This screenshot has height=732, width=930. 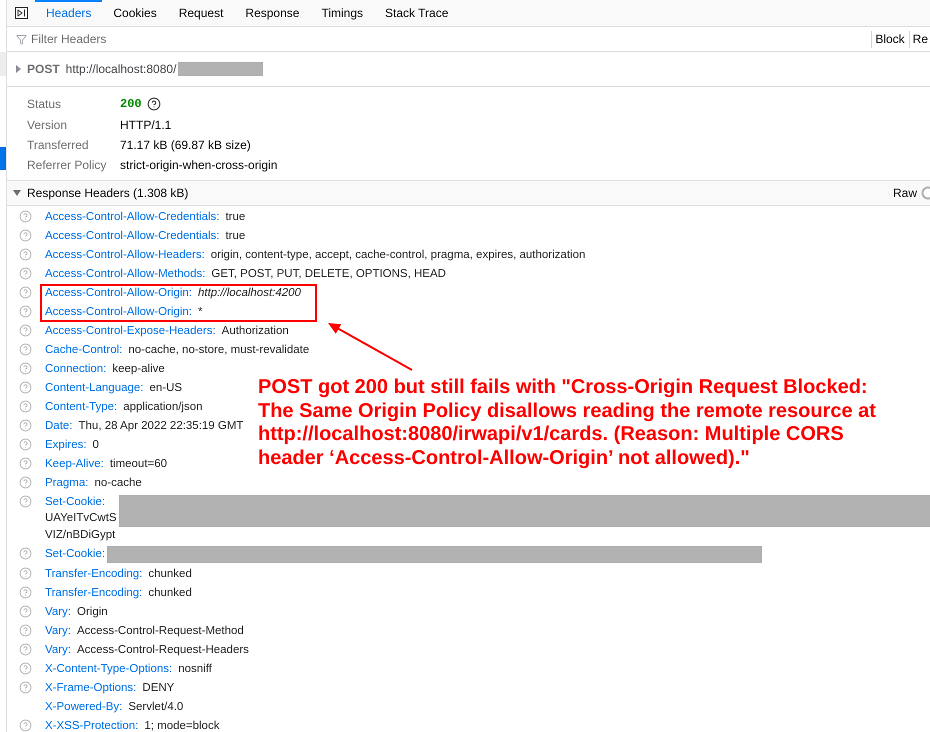 I want to click on summary-label: Version, so click(x=47, y=125).